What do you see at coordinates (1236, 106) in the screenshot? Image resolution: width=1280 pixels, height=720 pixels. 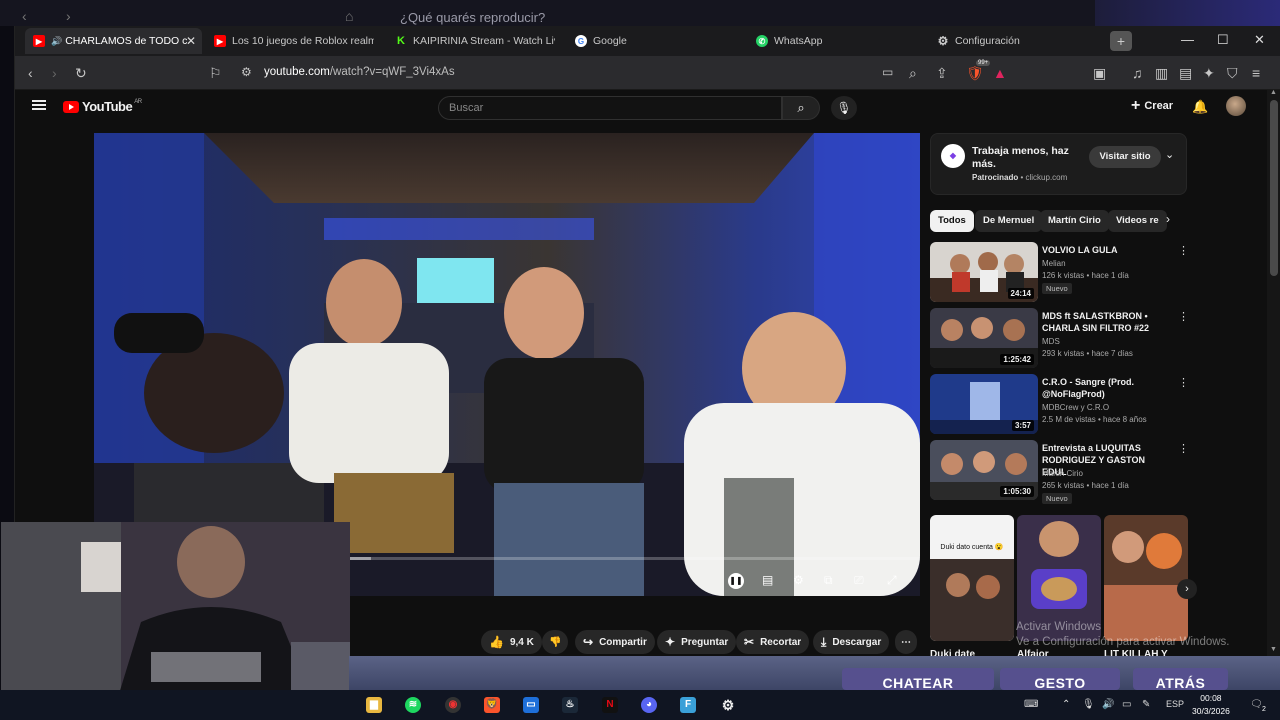 I see `avatar` at bounding box center [1236, 106].